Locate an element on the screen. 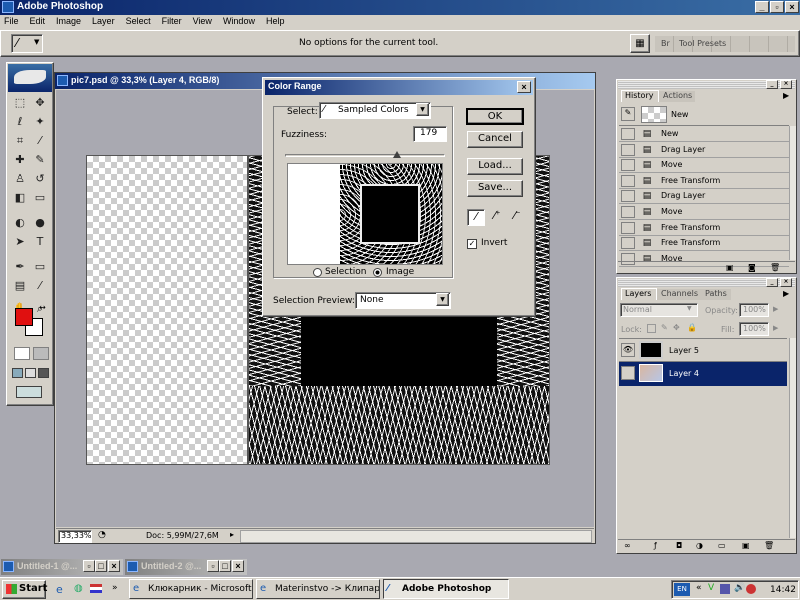 This screenshot has height=600, width=800. quicklaunch-more-icon: » is located at coordinates (115, 588).